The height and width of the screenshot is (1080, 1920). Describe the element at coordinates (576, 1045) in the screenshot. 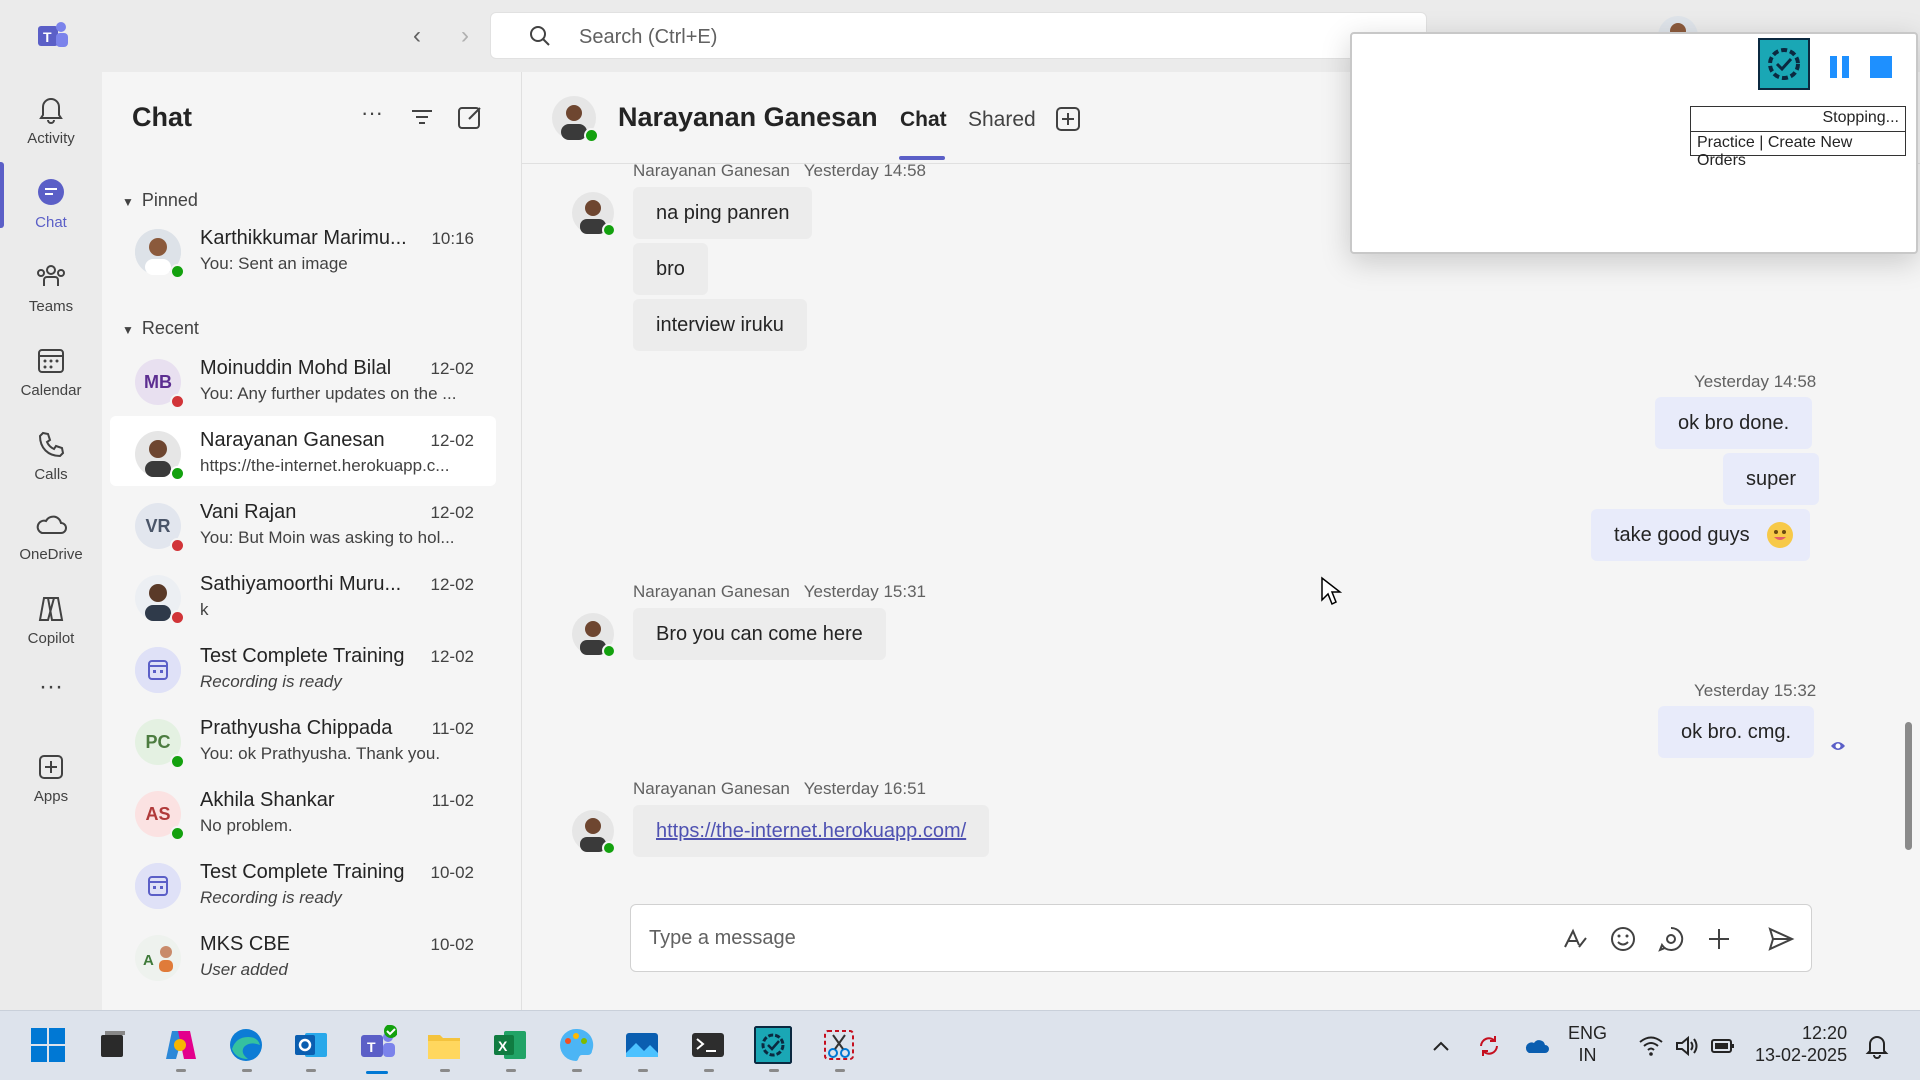

I see `paint-icon` at that location.